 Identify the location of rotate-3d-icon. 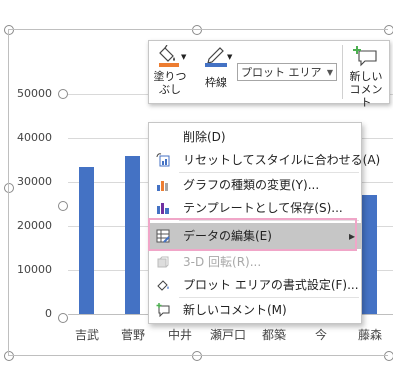
(163, 262).